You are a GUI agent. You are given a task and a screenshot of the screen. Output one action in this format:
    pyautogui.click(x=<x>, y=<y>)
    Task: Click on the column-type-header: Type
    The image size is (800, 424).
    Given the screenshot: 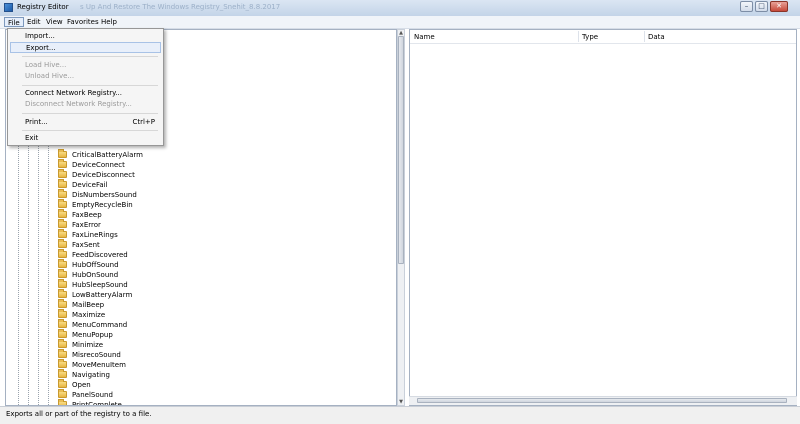 What is the action you would take?
    pyautogui.click(x=590, y=37)
    